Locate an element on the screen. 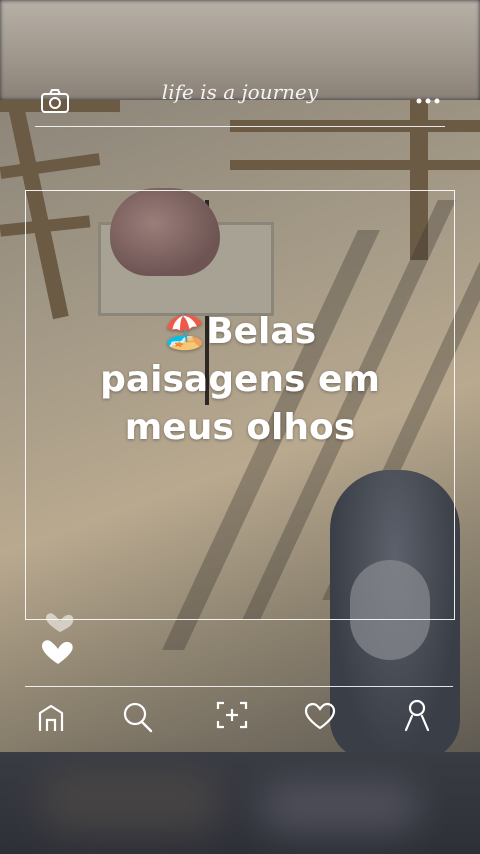  add-icon is located at coordinates (232, 715).